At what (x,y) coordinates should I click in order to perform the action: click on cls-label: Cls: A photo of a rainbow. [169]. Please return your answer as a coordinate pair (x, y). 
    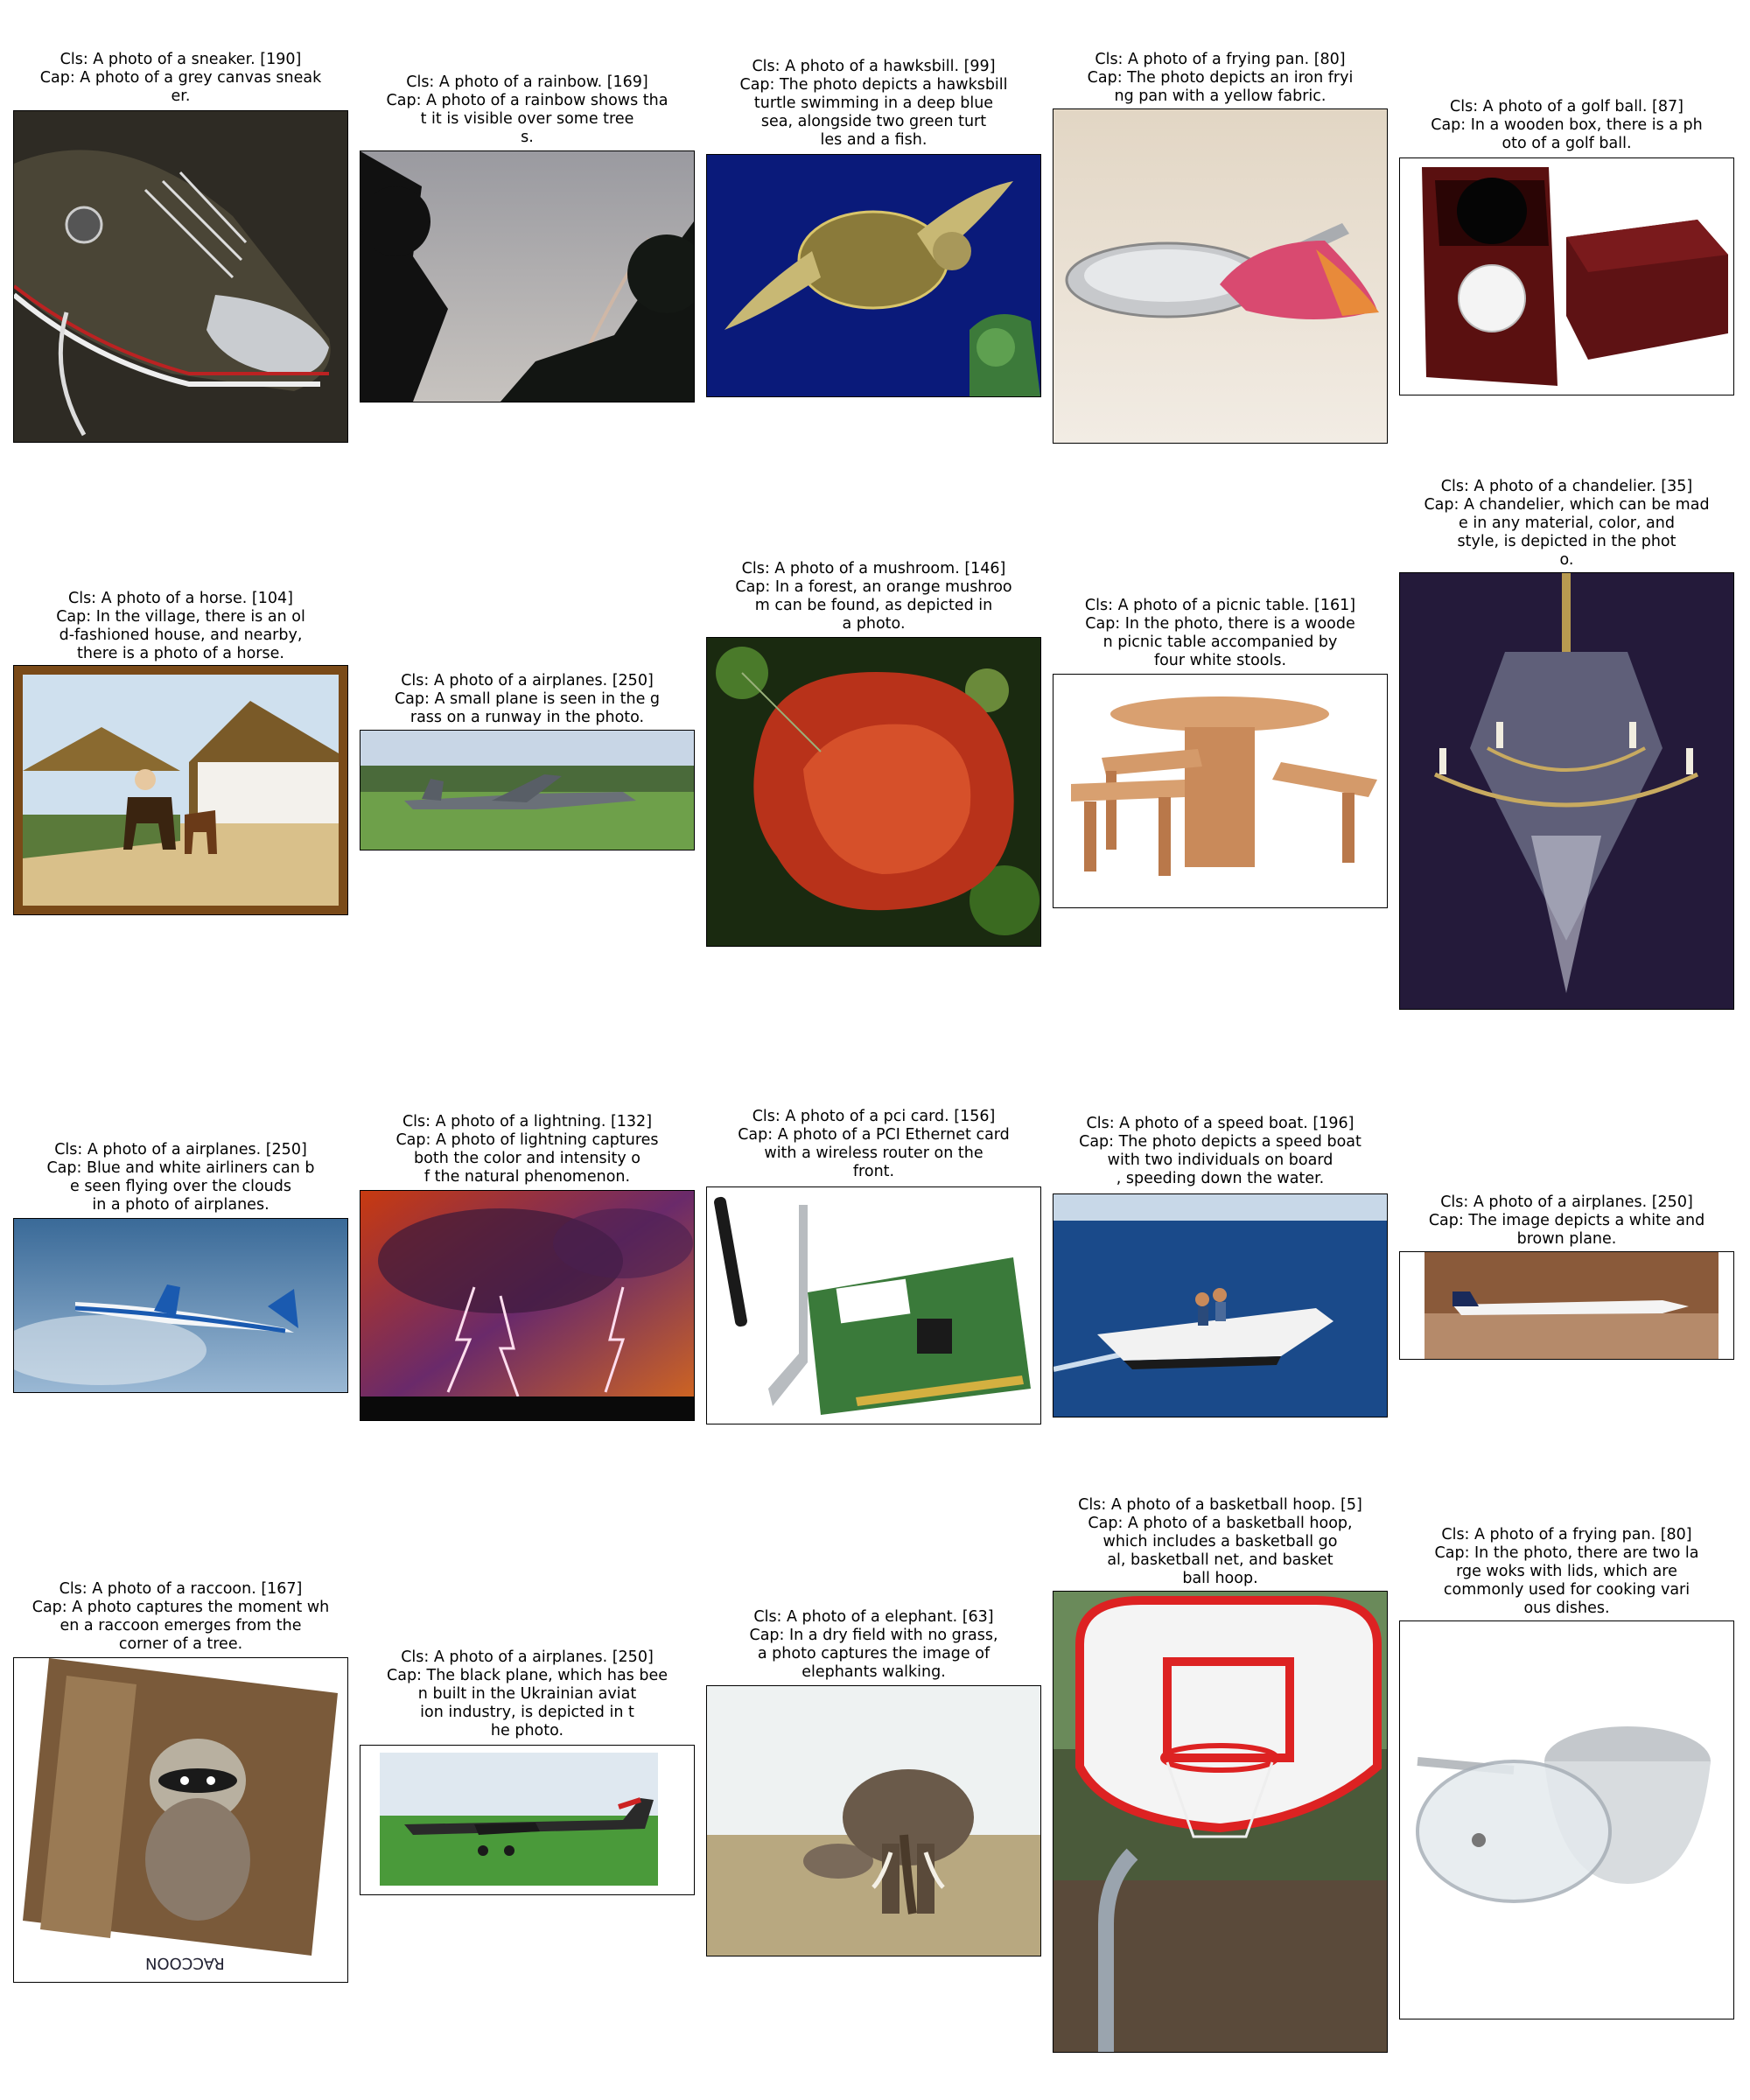
    Looking at the image, I should click on (527, 82).